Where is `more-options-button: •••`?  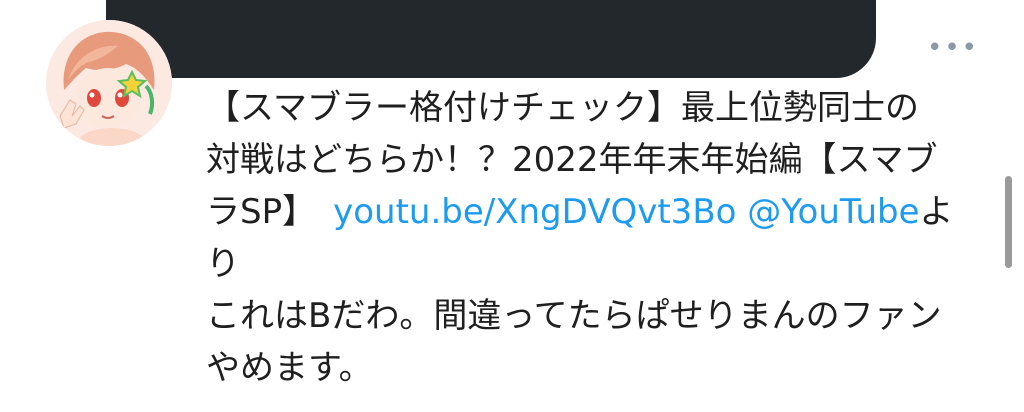 more-options-button: ••• is located at coordinates (953, 48).